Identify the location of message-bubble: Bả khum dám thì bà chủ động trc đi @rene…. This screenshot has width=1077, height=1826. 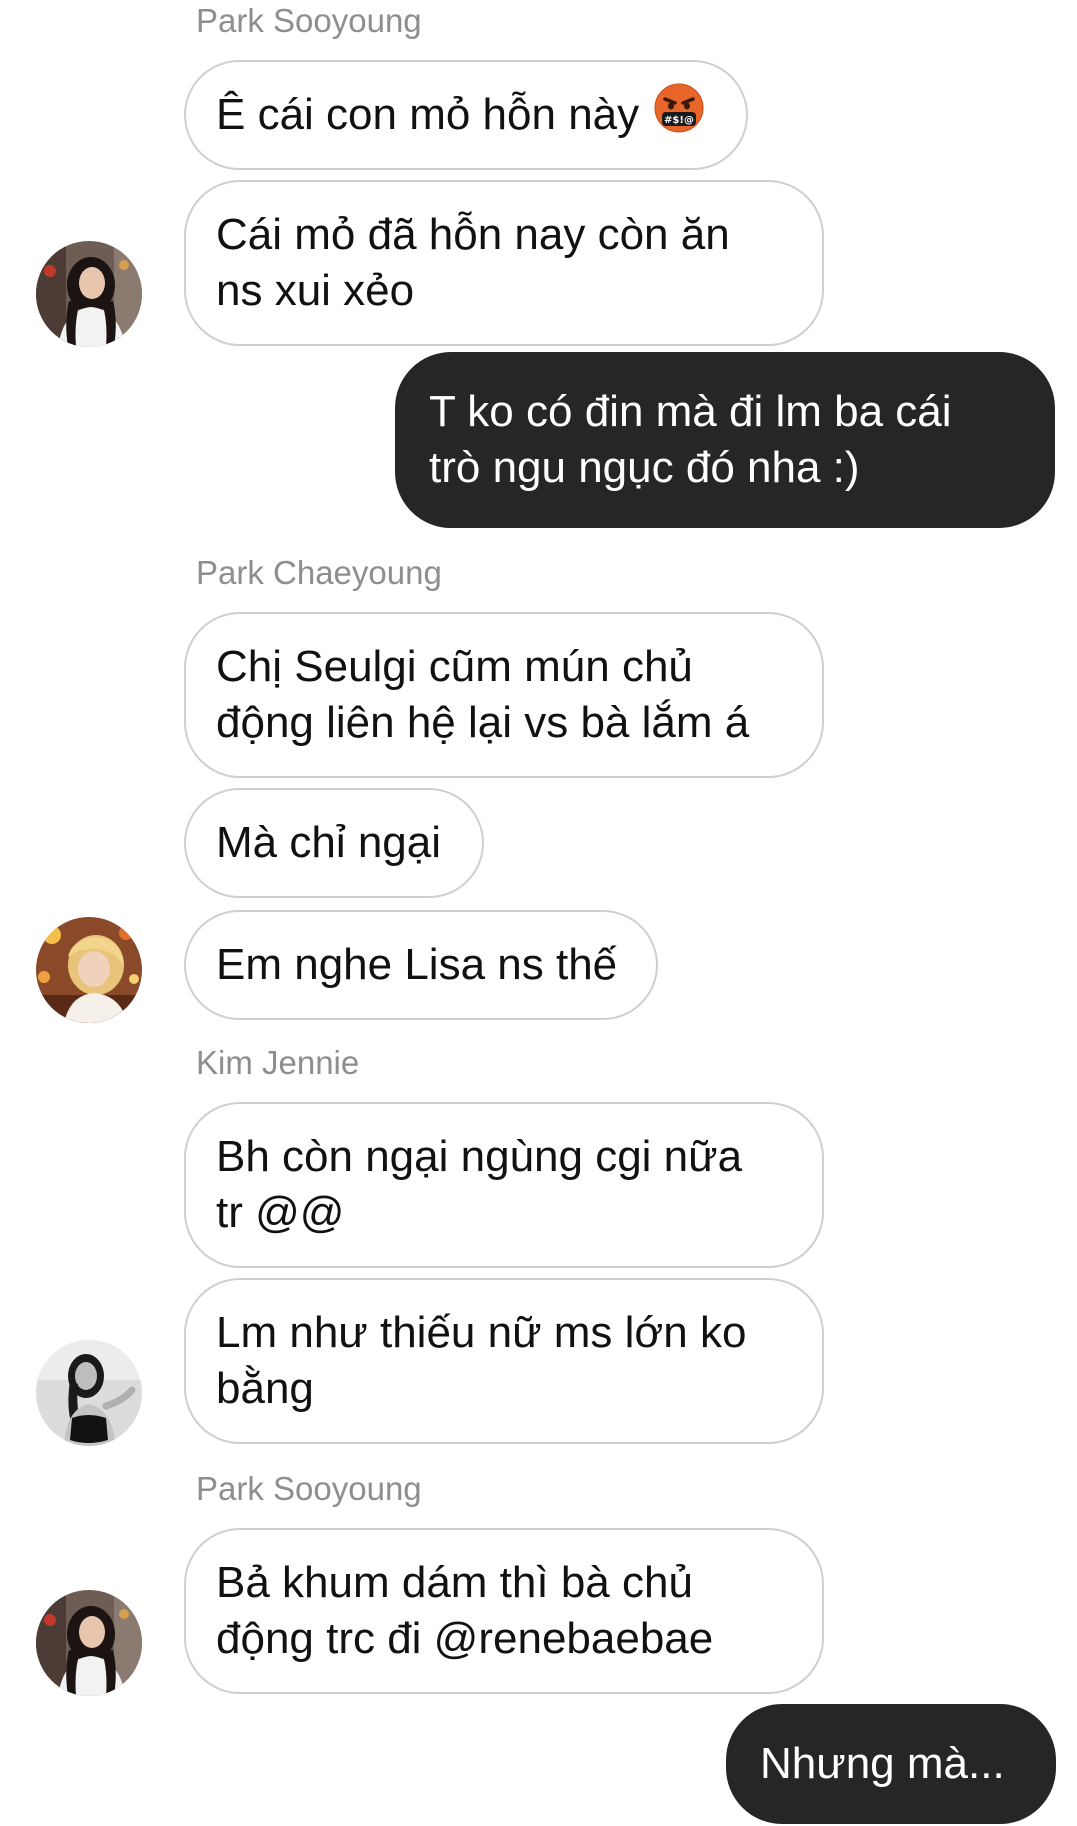
(504, 1611).